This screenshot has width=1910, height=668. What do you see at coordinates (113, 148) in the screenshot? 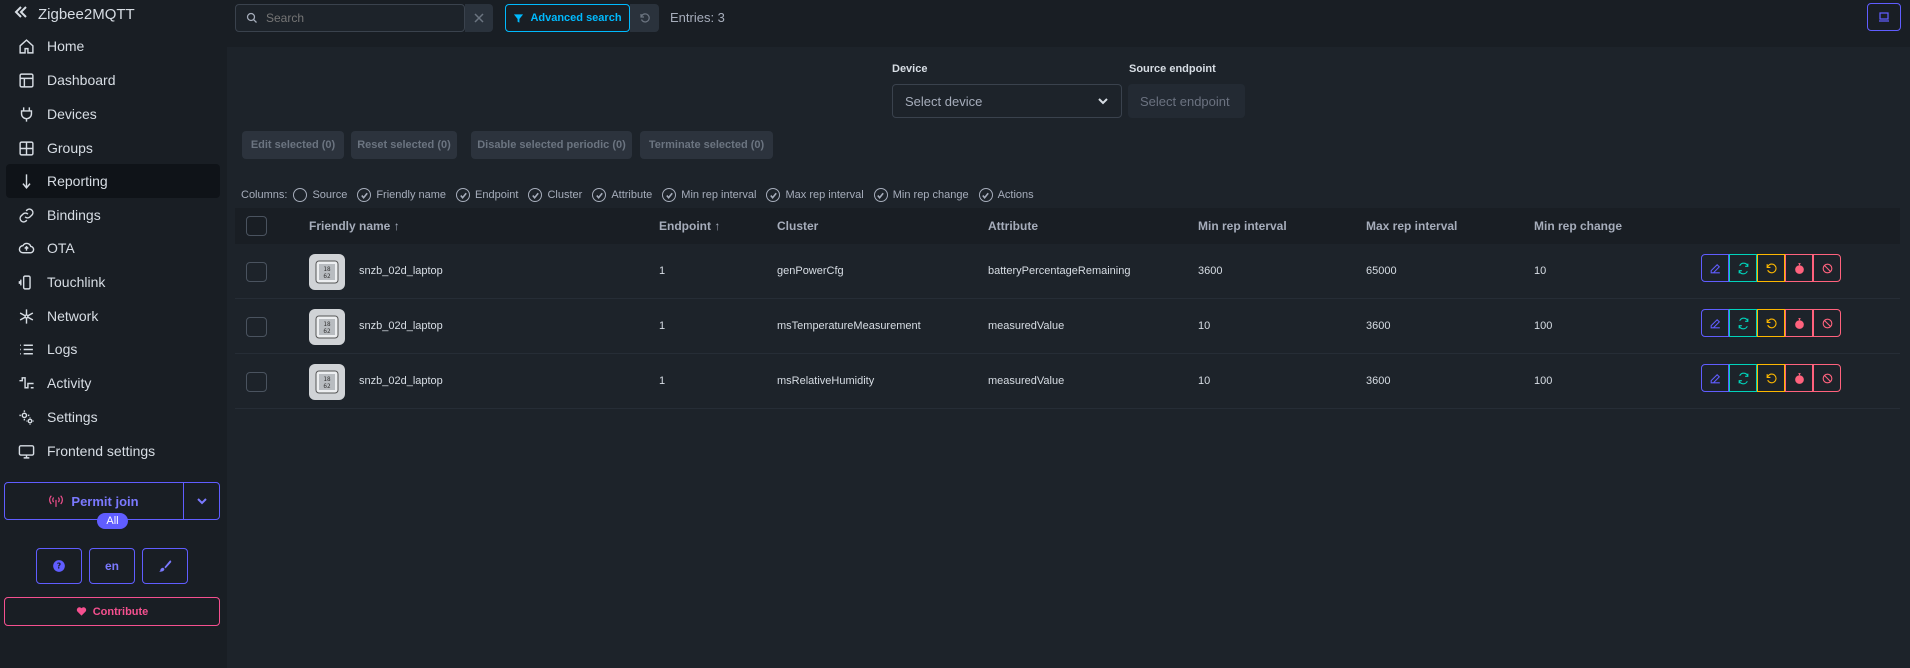
I see `sidebar-item-groups: Groups` at bounding box center [113, 148].